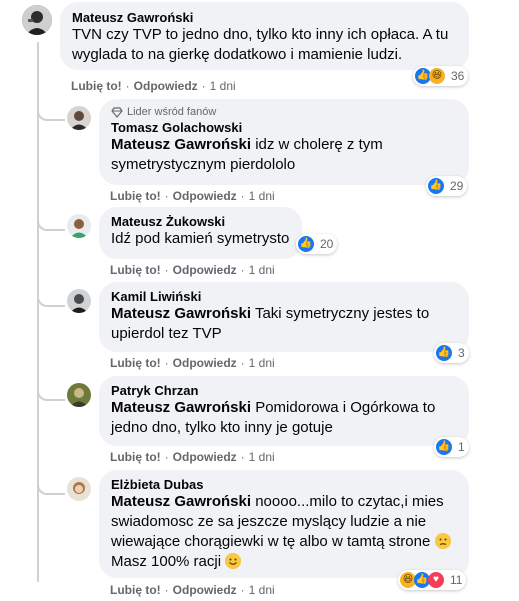 The width and height of the screenshot is (519, 601). What do you see at coordinates (284, 296) in the screenshot?
I see `comment-author: Kamil Liwiński` at bounding box center [284, 296].